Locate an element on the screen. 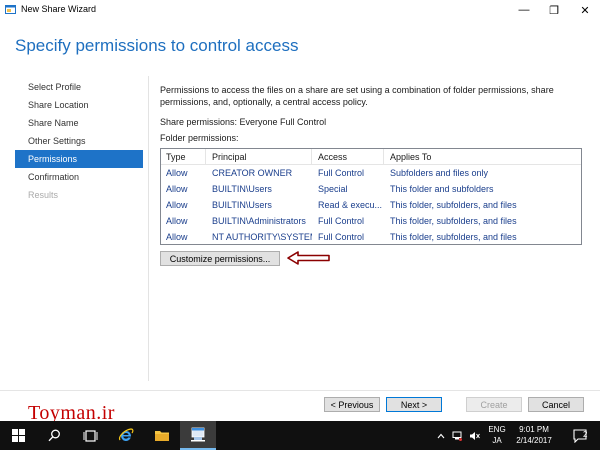 This screenshot has width=600, height=450. action-center-button: 2 is located at coordinates (581, 435).